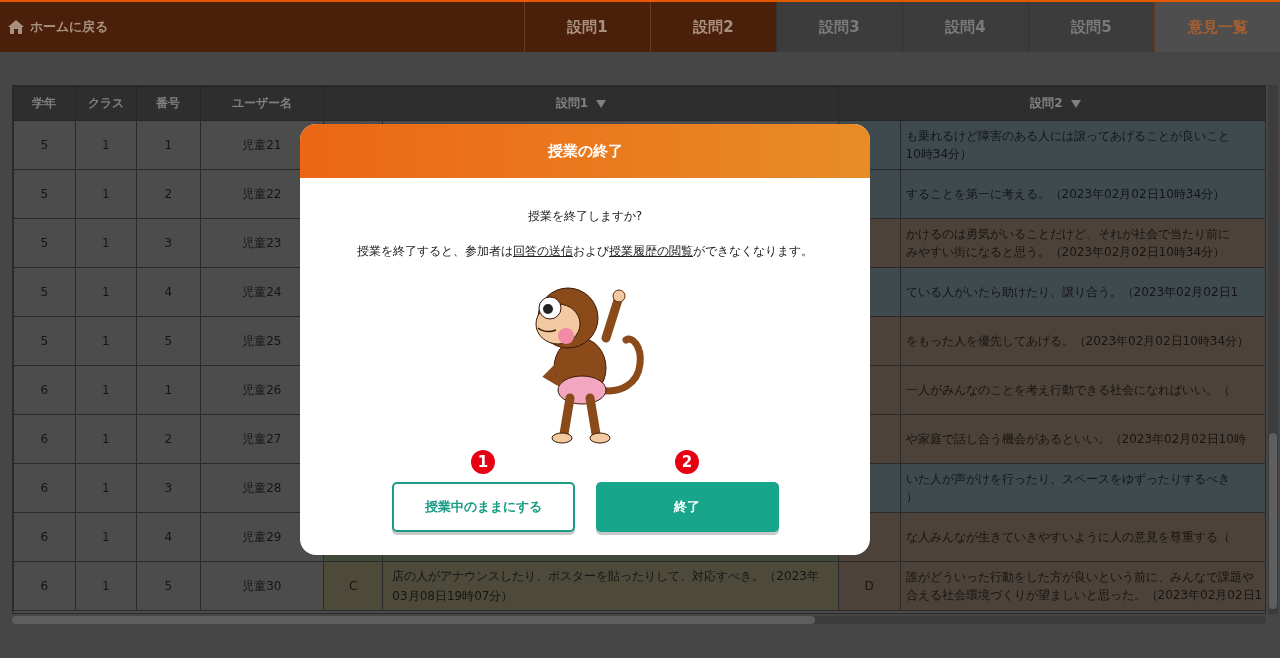  What do you see at coordinates (581, 103) in the screenshot?
I see `column-header: 設問1` at bounding box center [581, 103].